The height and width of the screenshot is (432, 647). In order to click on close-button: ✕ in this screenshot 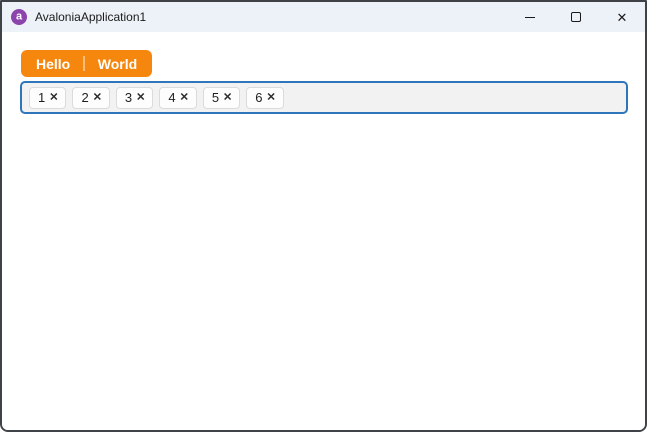, I will do `click(622, 17)`.